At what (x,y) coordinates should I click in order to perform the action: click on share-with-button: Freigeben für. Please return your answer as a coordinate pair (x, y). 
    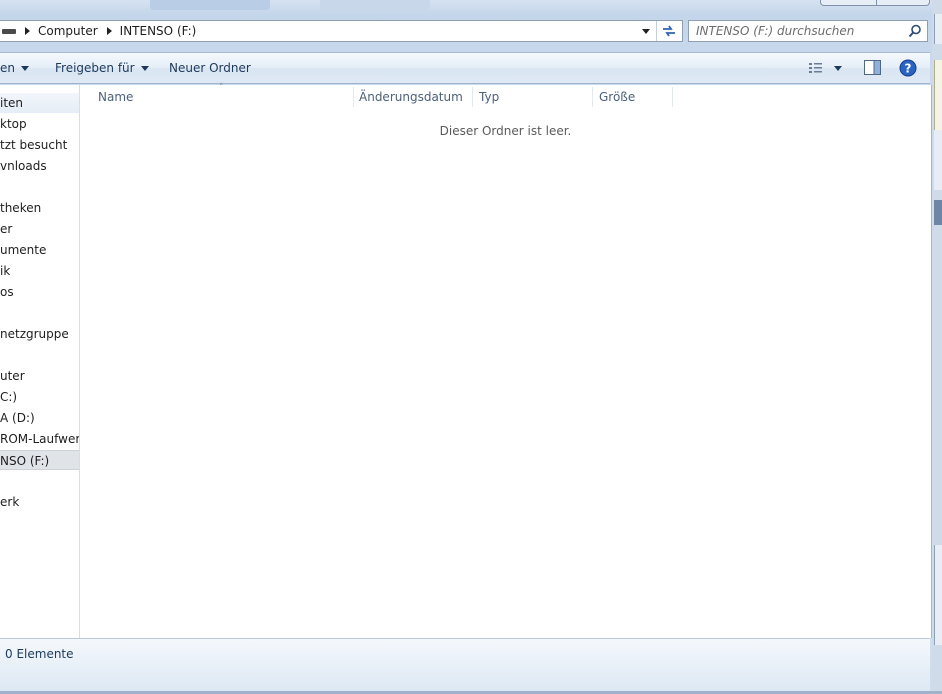
    Looking at the image, I should click on (102, 68).